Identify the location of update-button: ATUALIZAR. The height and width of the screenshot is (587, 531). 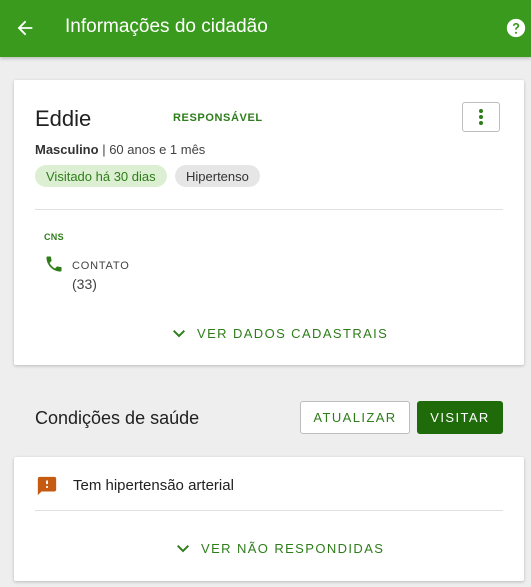
(355, 417).